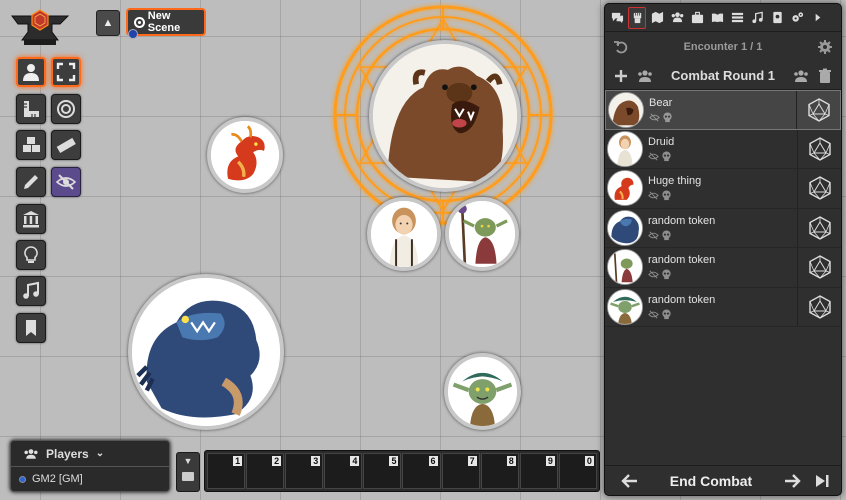 The width and height of the screenshot is (846, 500). I want to click on caret-down-icon: ▼, so click(188, 461).